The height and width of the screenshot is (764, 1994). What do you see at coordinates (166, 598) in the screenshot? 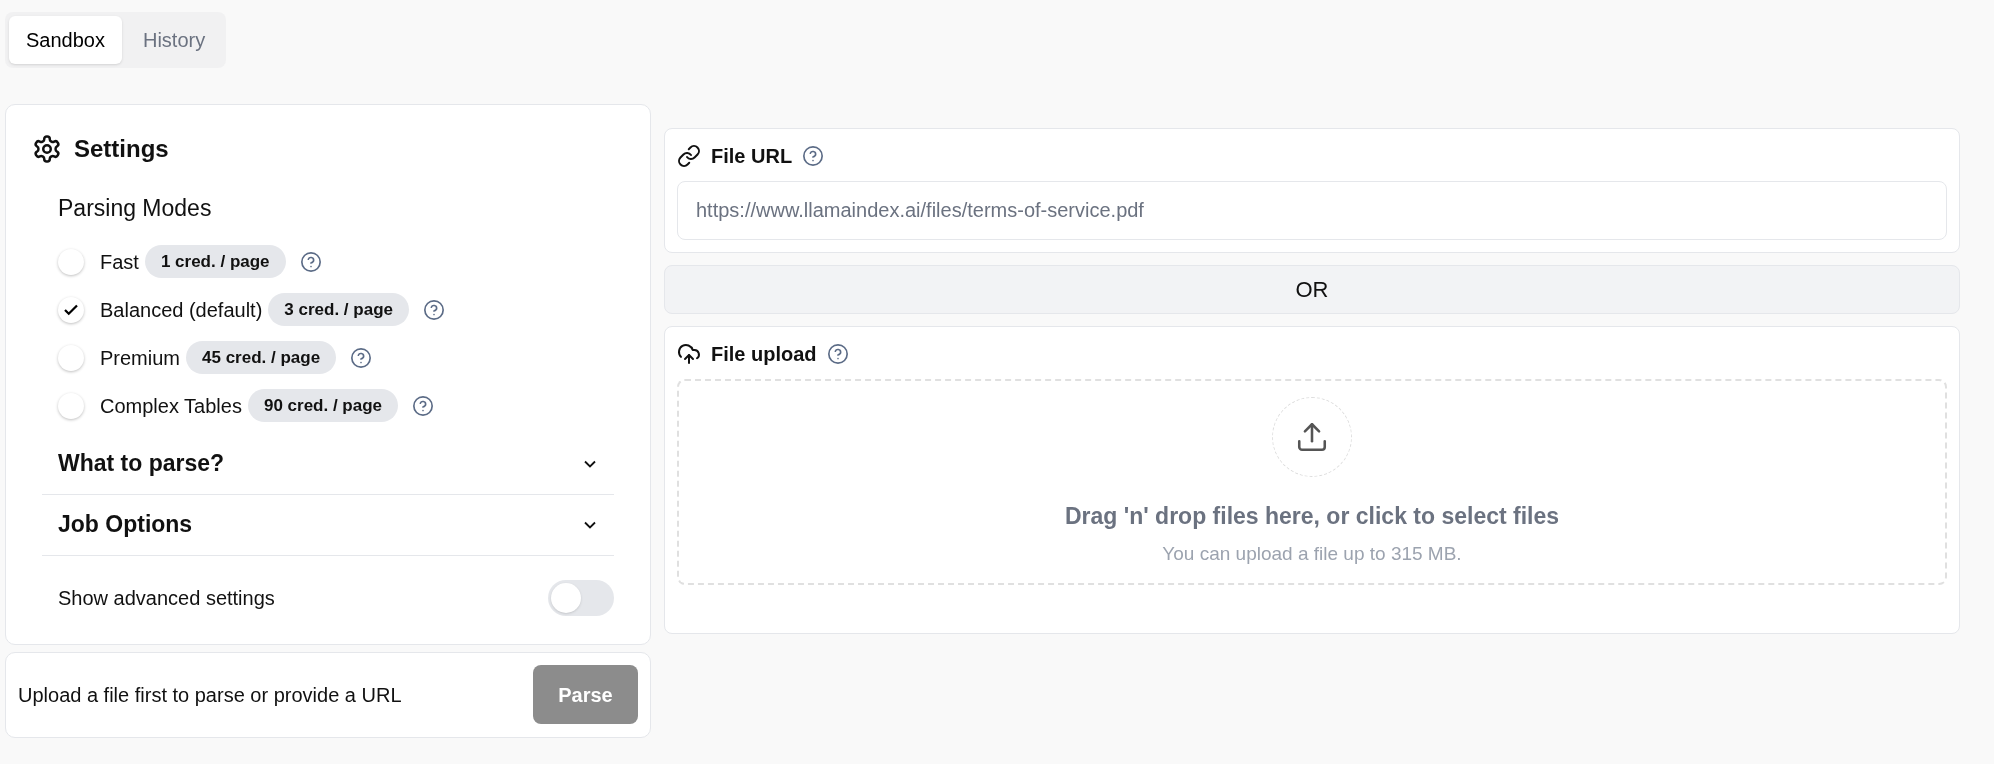
I see `advanced-settings-label: Show advanced settings` at bounding box center [166, 598].